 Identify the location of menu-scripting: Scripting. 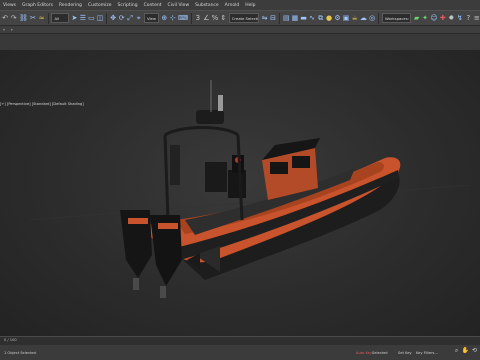
(128, 5).